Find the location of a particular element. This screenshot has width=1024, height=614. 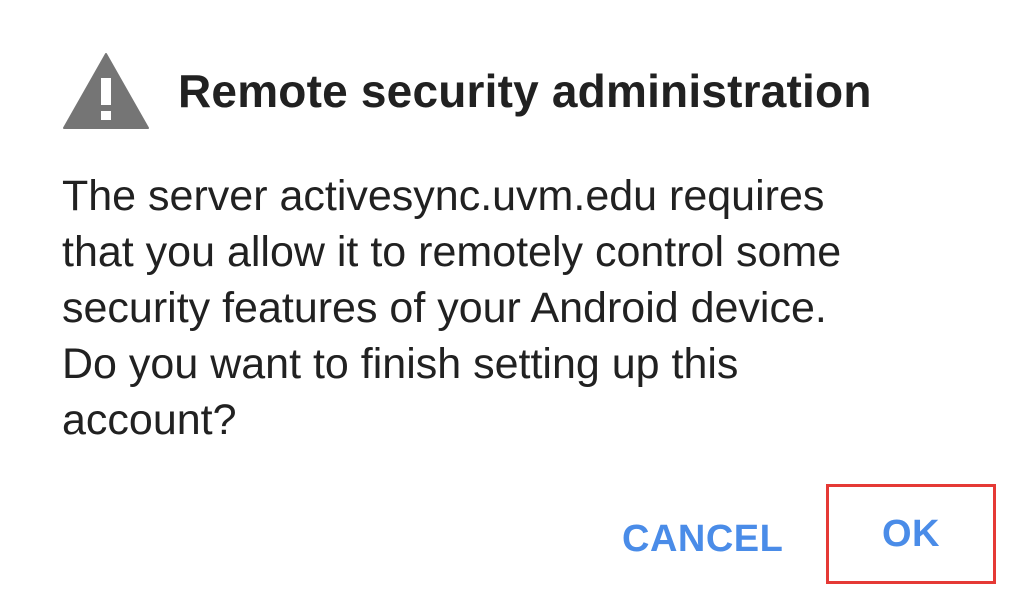

dialog-header: Remote security administration is located at coordinates (467, 91).